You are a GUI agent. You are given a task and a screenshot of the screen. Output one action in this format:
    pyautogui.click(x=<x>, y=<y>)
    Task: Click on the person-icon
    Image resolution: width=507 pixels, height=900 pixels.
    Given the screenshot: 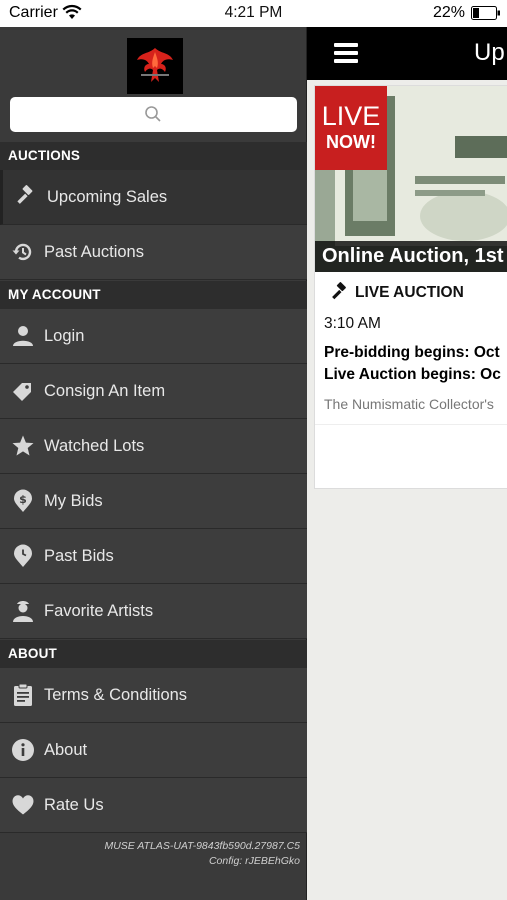 What is the action you would take?
    pyautogui.click(x=23, y=336)
    